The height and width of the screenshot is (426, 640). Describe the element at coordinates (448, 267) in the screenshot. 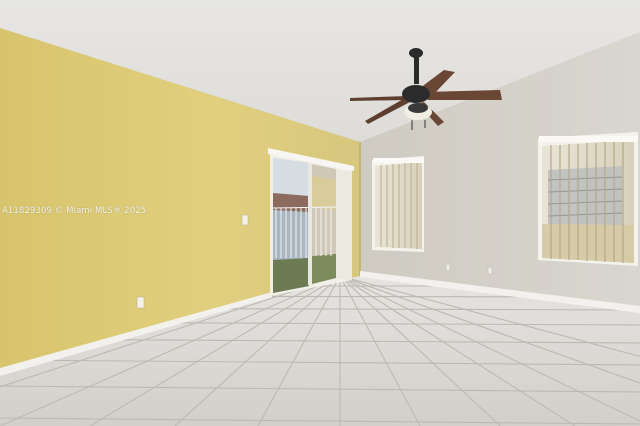

I see `power-outlet-icon-right` at that location.